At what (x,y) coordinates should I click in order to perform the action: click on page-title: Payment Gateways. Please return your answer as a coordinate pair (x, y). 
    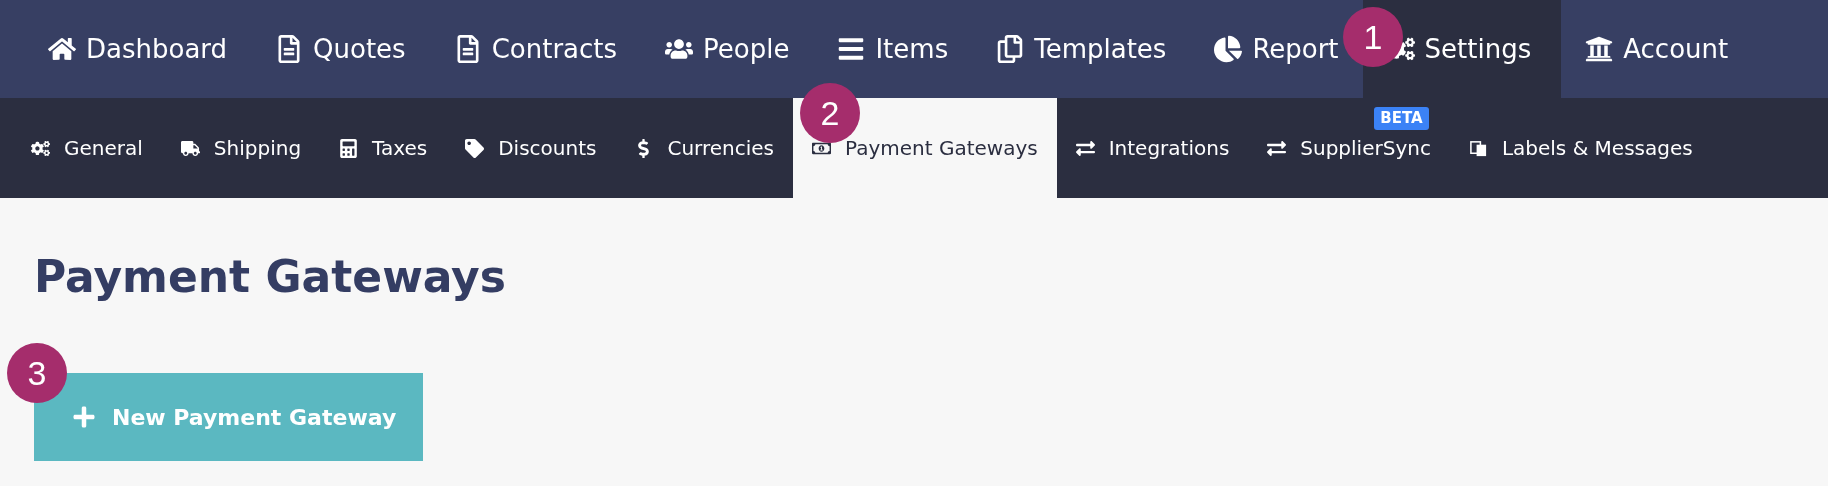
    Looking at the image, I should click on (270, 277).